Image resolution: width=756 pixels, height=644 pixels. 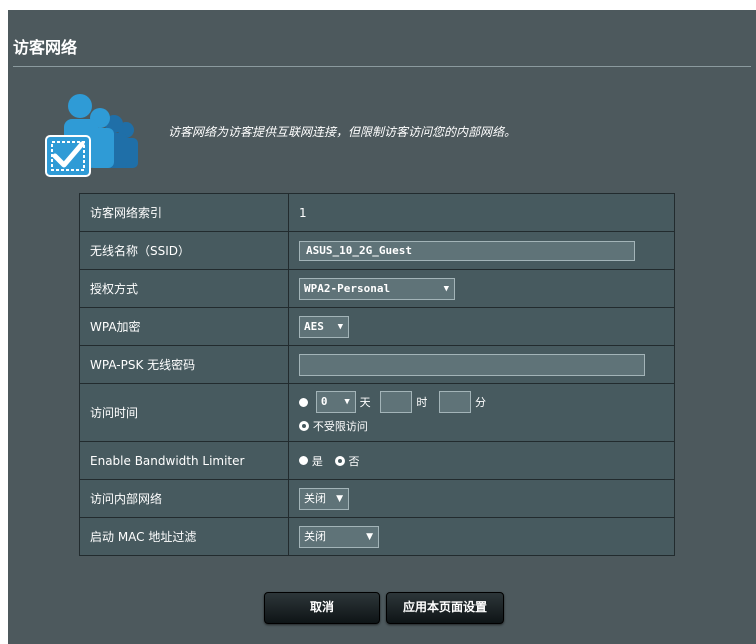 What do you see at coordinates (184, 212) in the screenshot?
I see `index-label: 访客网络索引` at bounding box center [184, 212].